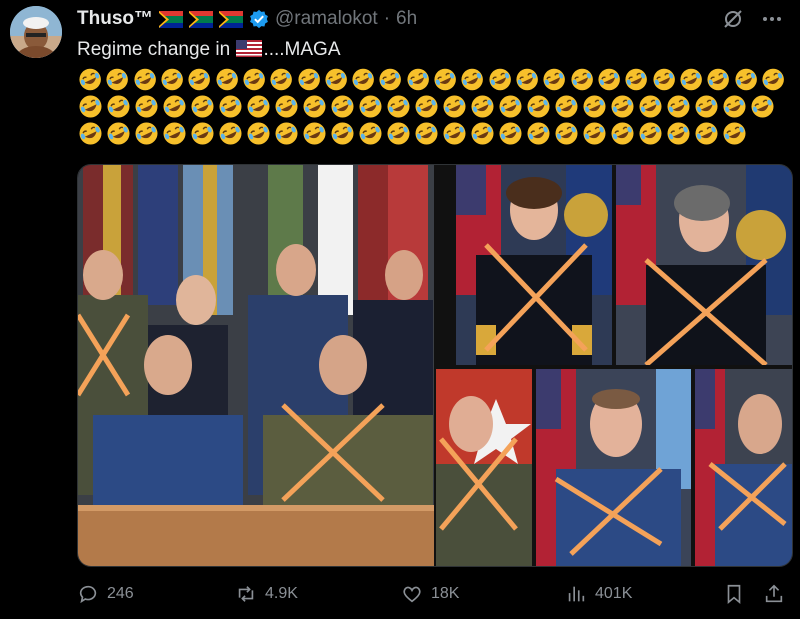 This screenshot has width=800, height=619. What do you see at coordinates (406, 19) in the screenshot?
I see `timestamp: 6h` at bounding box center [406, 19].